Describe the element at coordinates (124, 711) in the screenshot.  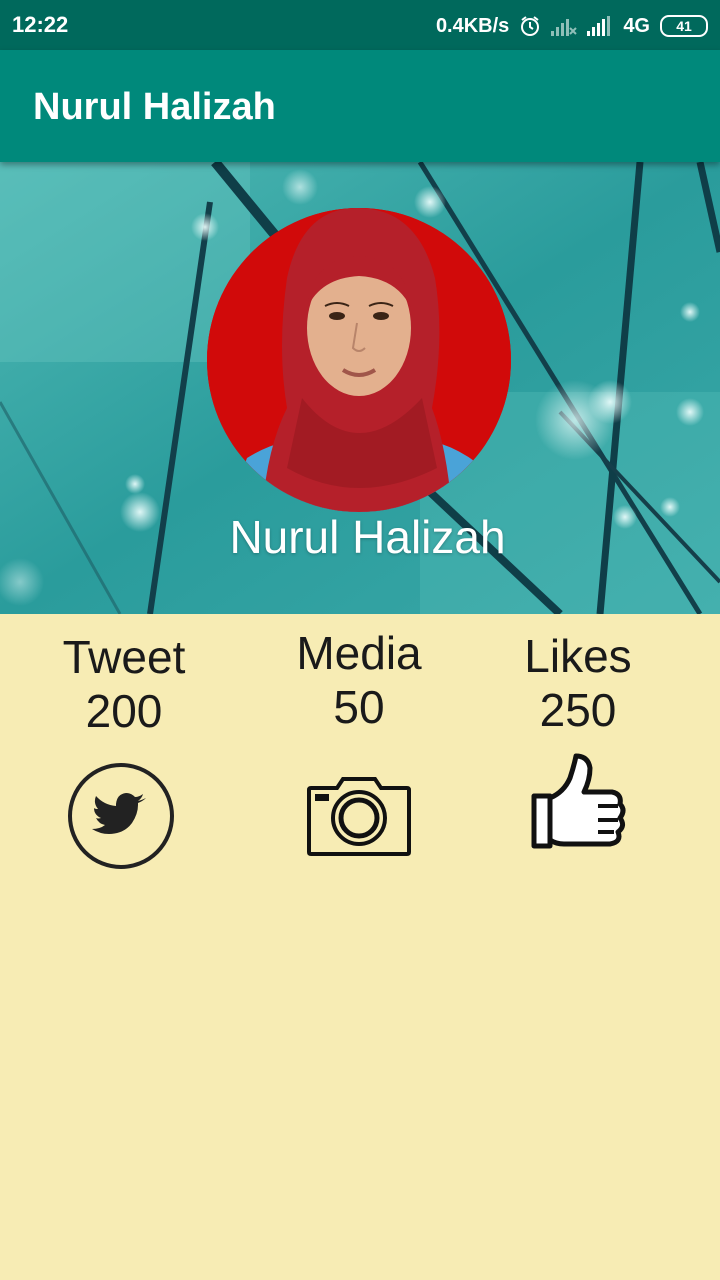
I see `stat-tweet-value: 200` at that location.